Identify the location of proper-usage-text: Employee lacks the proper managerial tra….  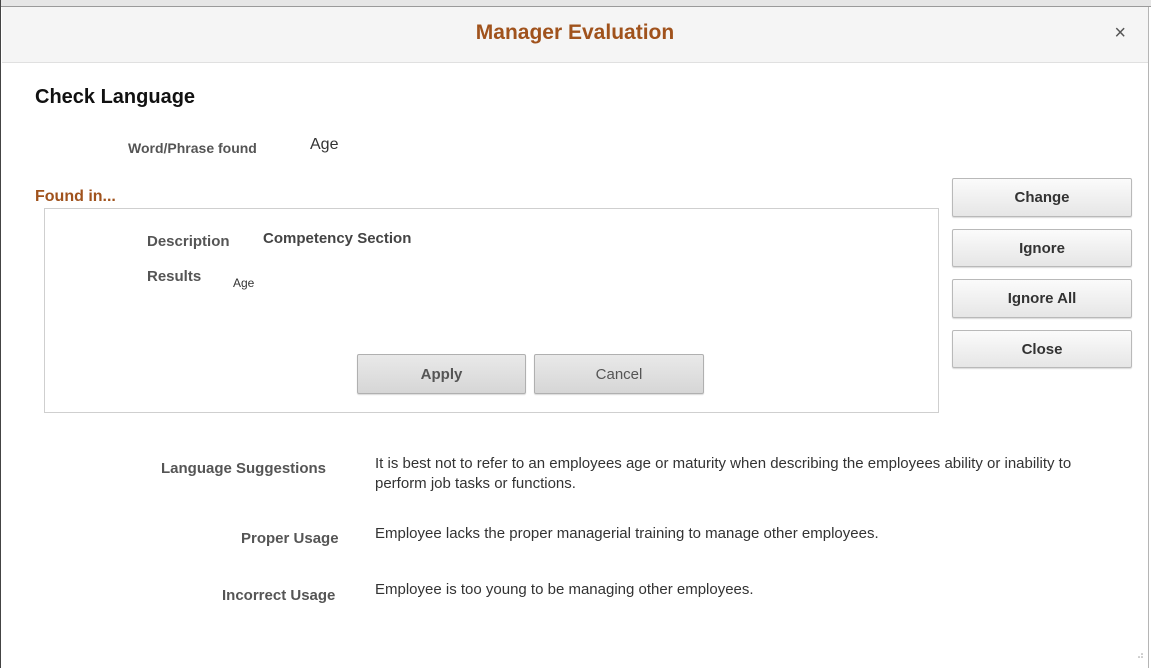
(627, 533).